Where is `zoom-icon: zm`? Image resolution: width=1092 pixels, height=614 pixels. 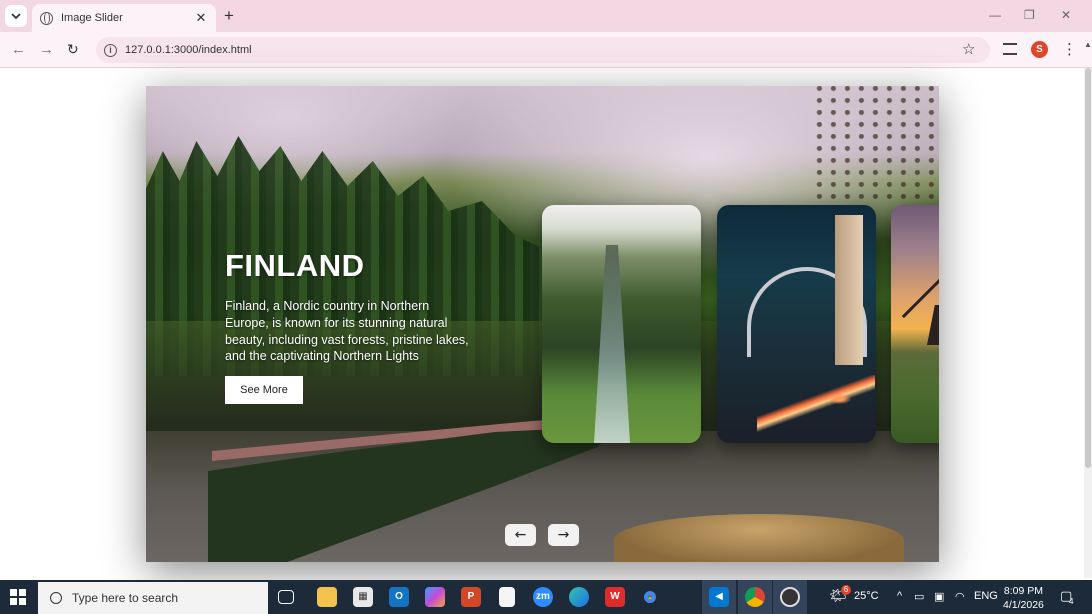
zoom-icon: zm is located at coordinates (543, 597).